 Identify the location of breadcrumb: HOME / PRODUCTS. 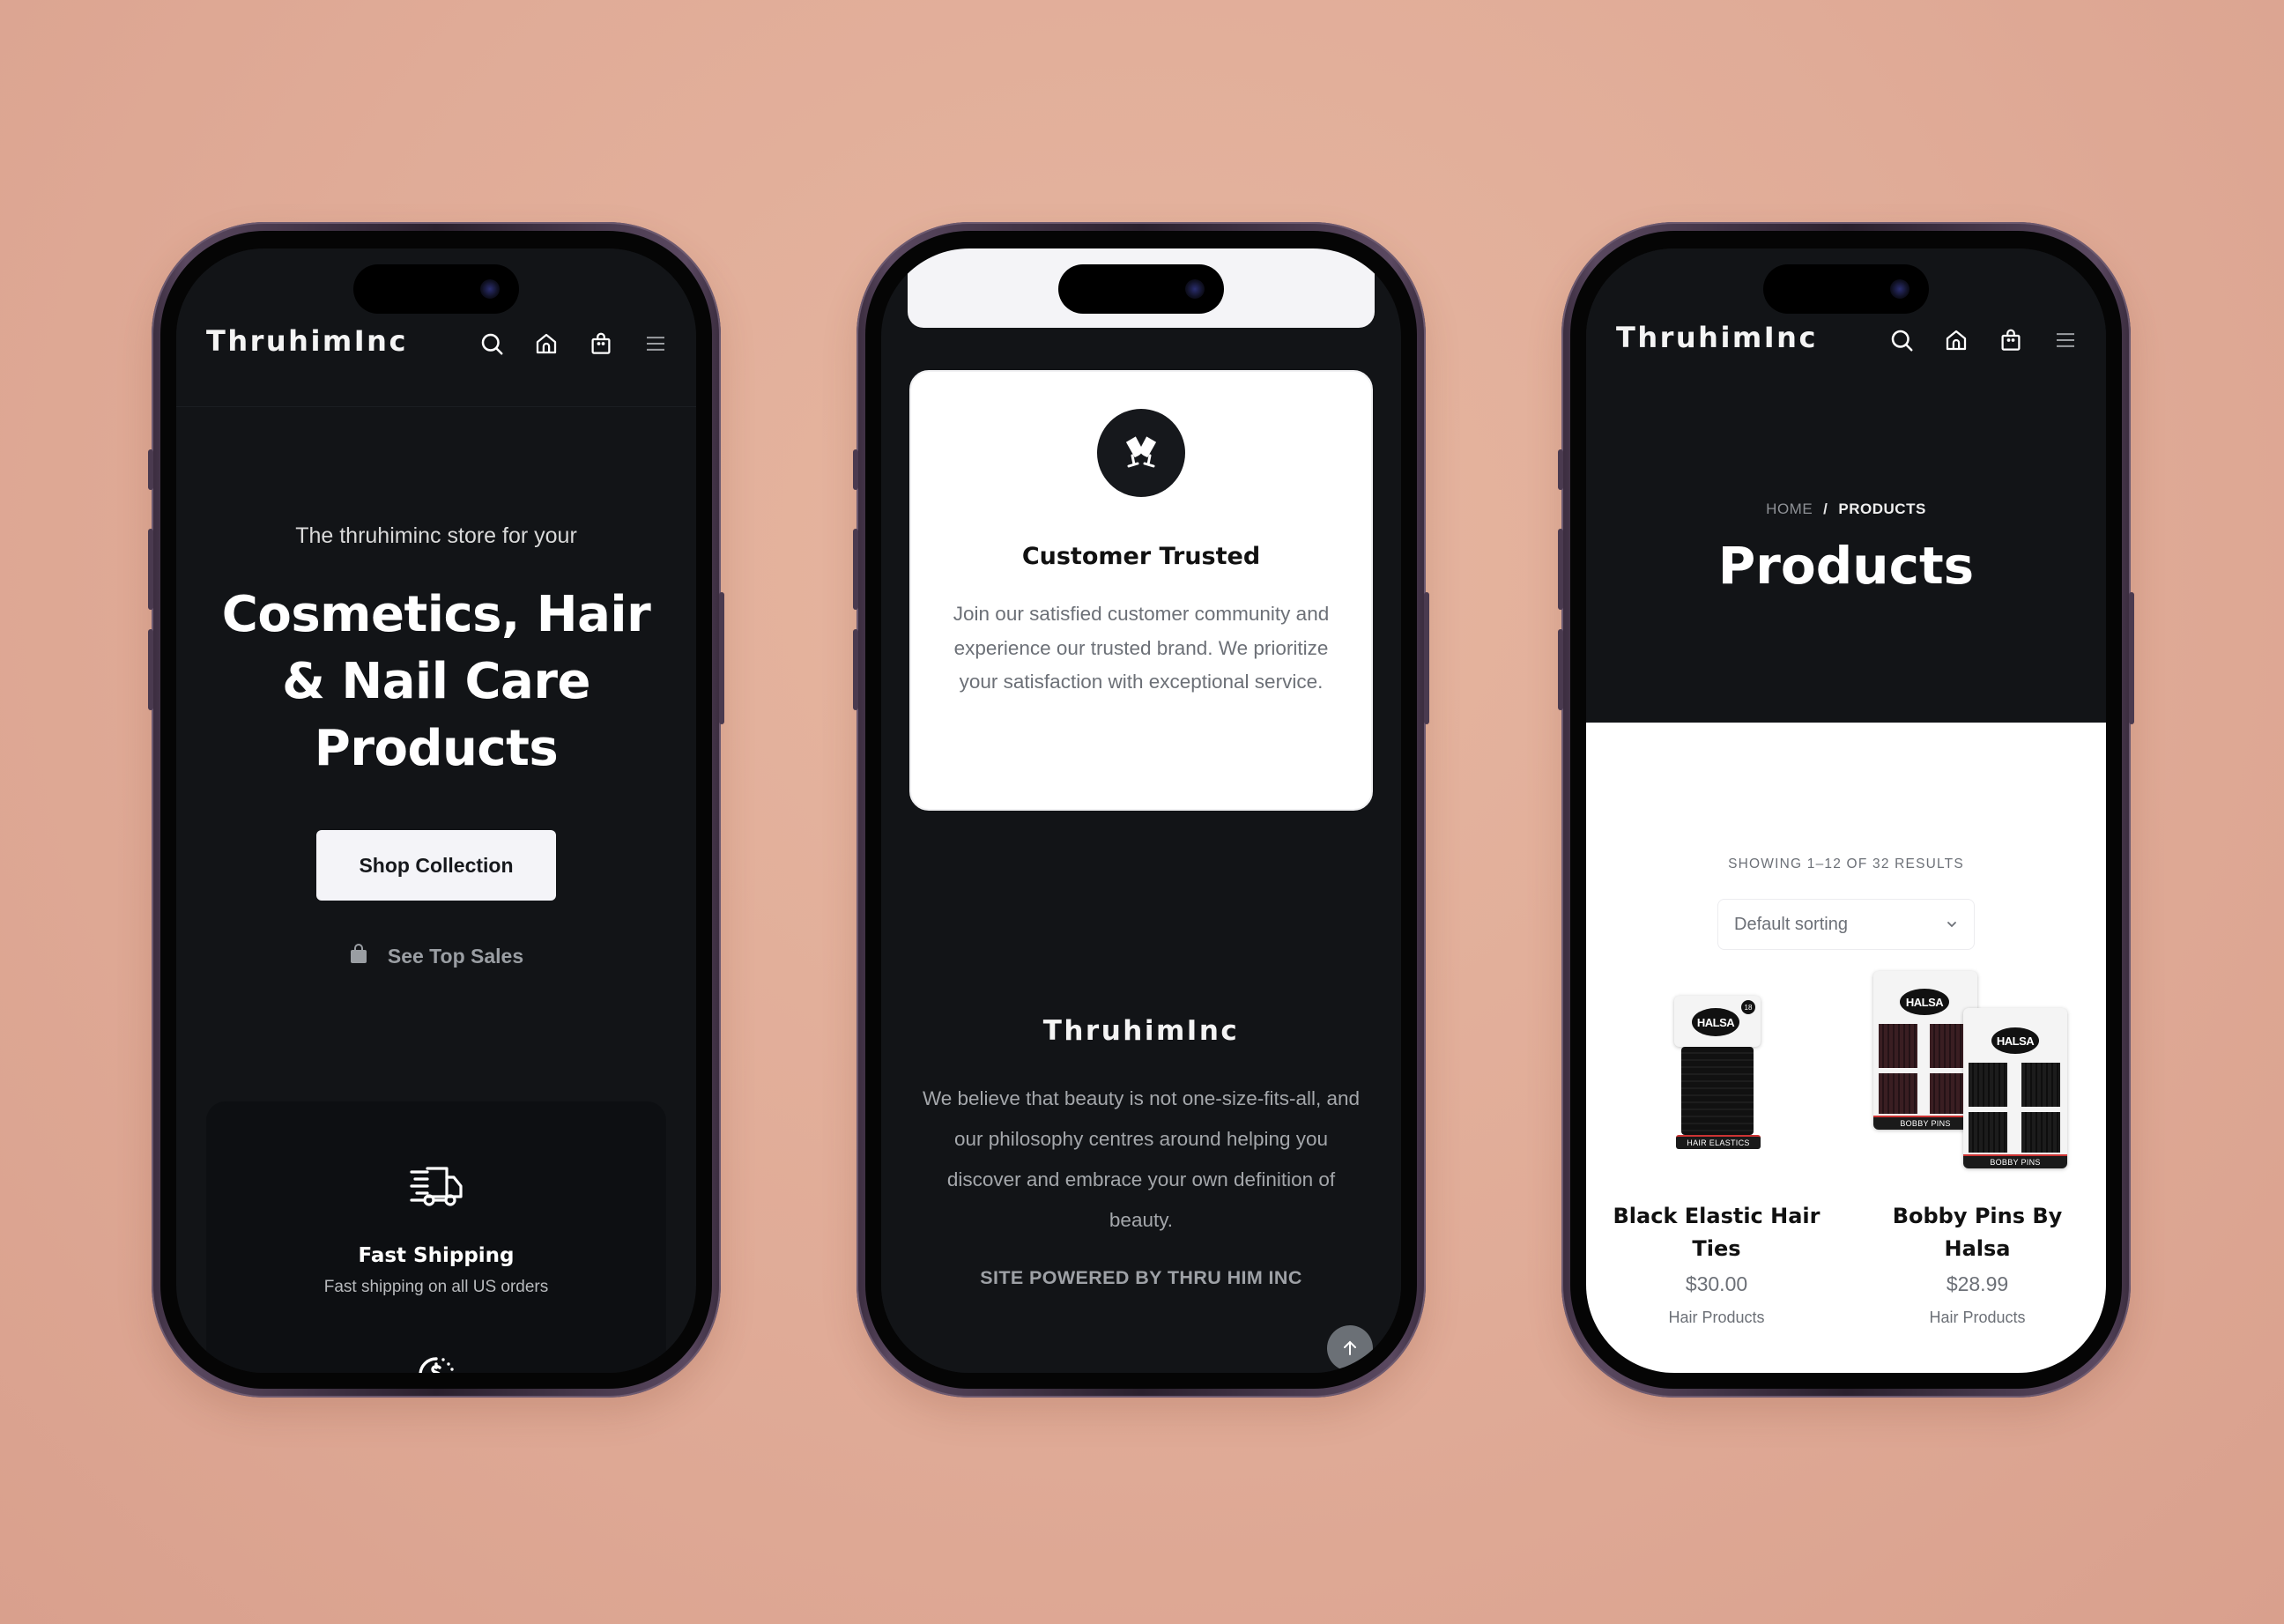
(1846, 509).